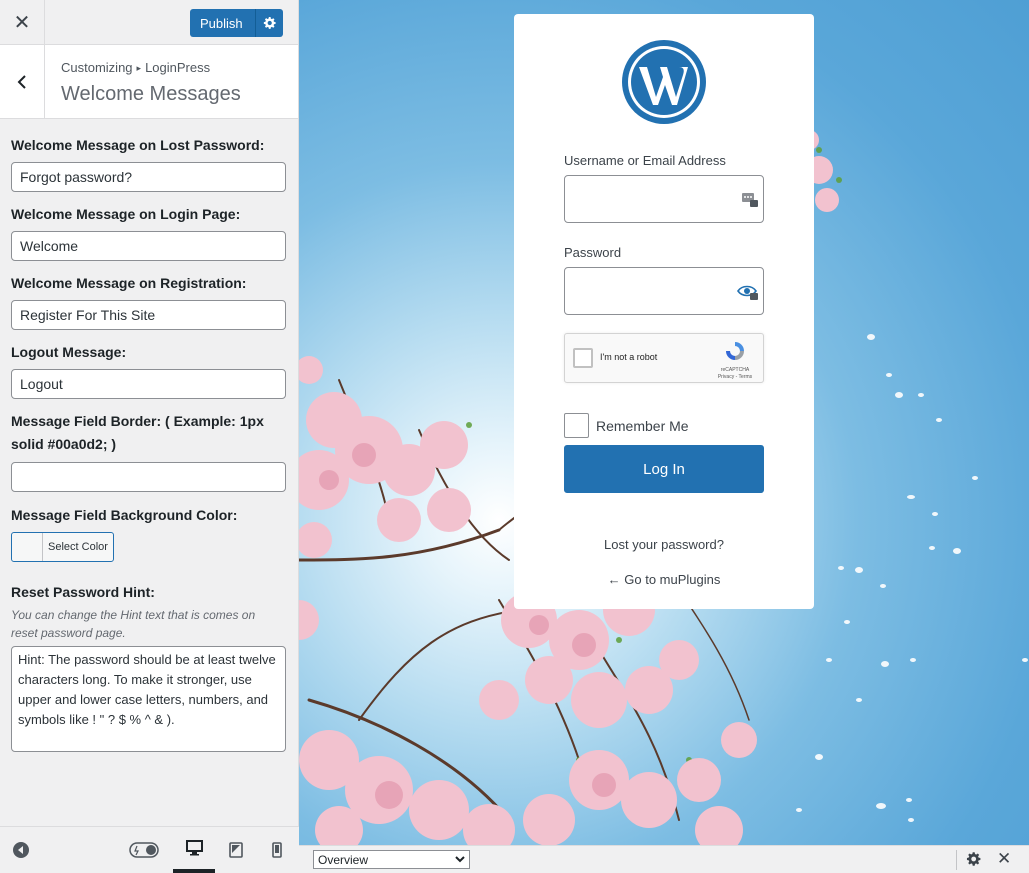 The height and width of the screenshot is (873, 1029). Describe the element at coordinates (664, 469) in the screenshot. I see `log-in-button: Log In` at that location.